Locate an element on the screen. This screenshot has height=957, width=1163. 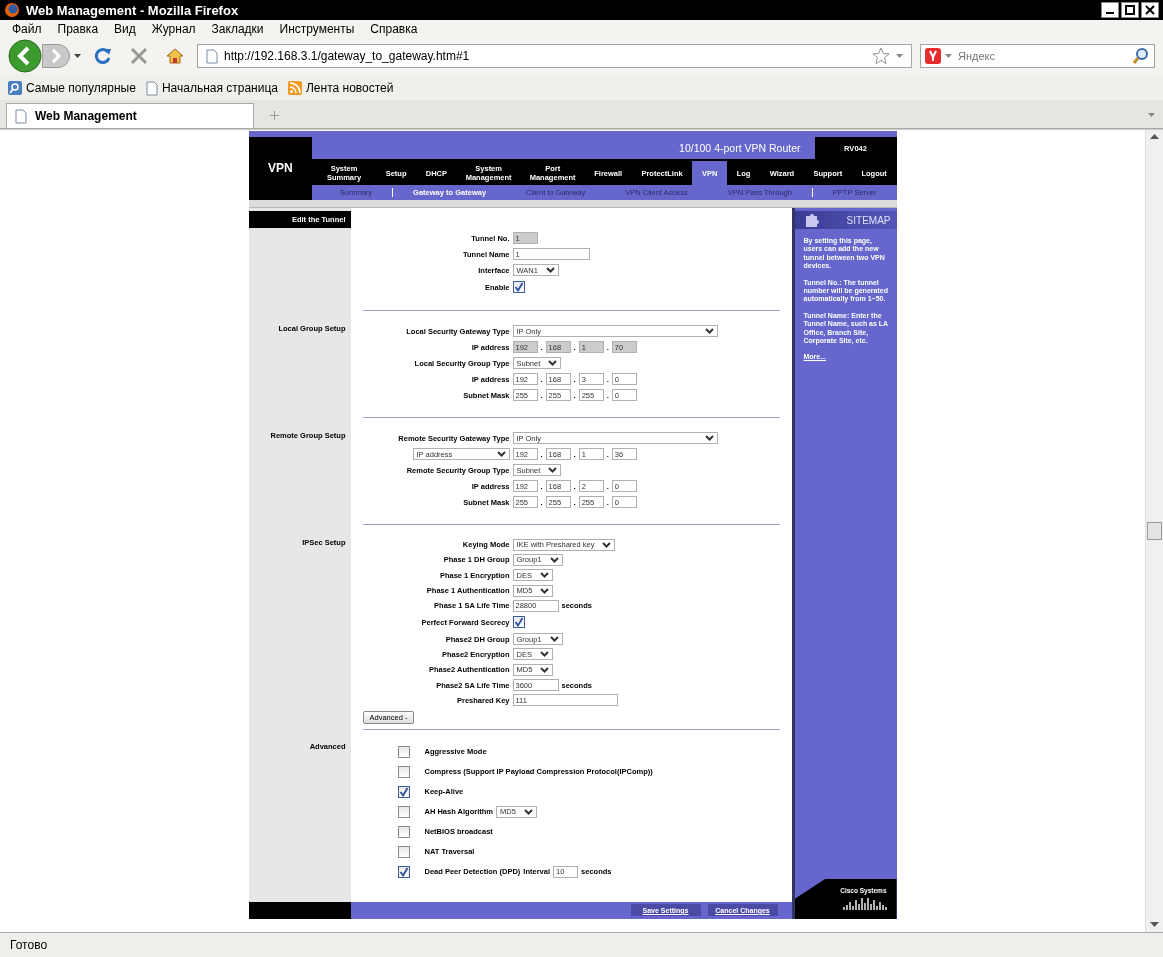
menu-item: Правка is located at coordinates (78, 29).